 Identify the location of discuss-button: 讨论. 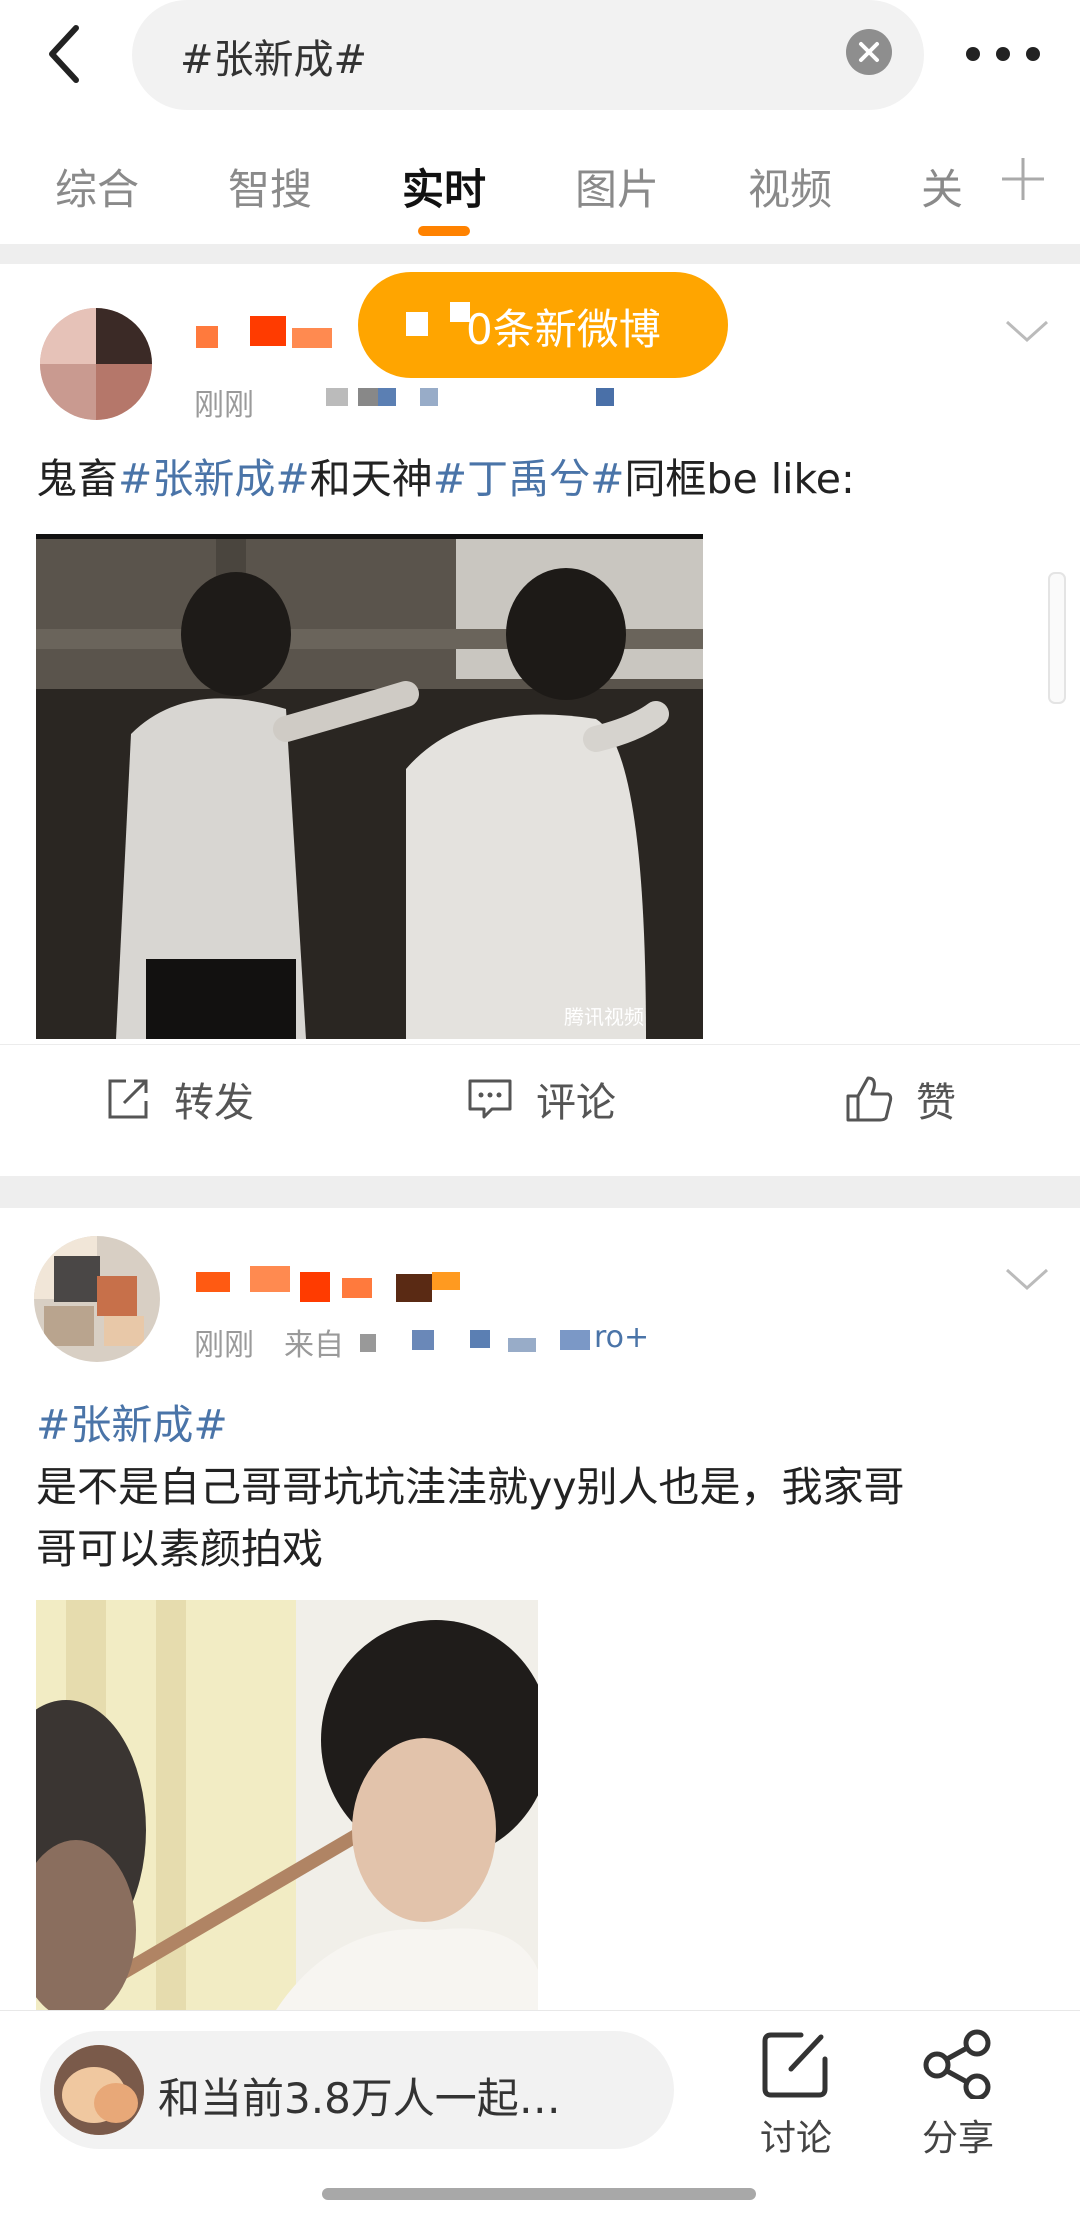
(796, 2095).